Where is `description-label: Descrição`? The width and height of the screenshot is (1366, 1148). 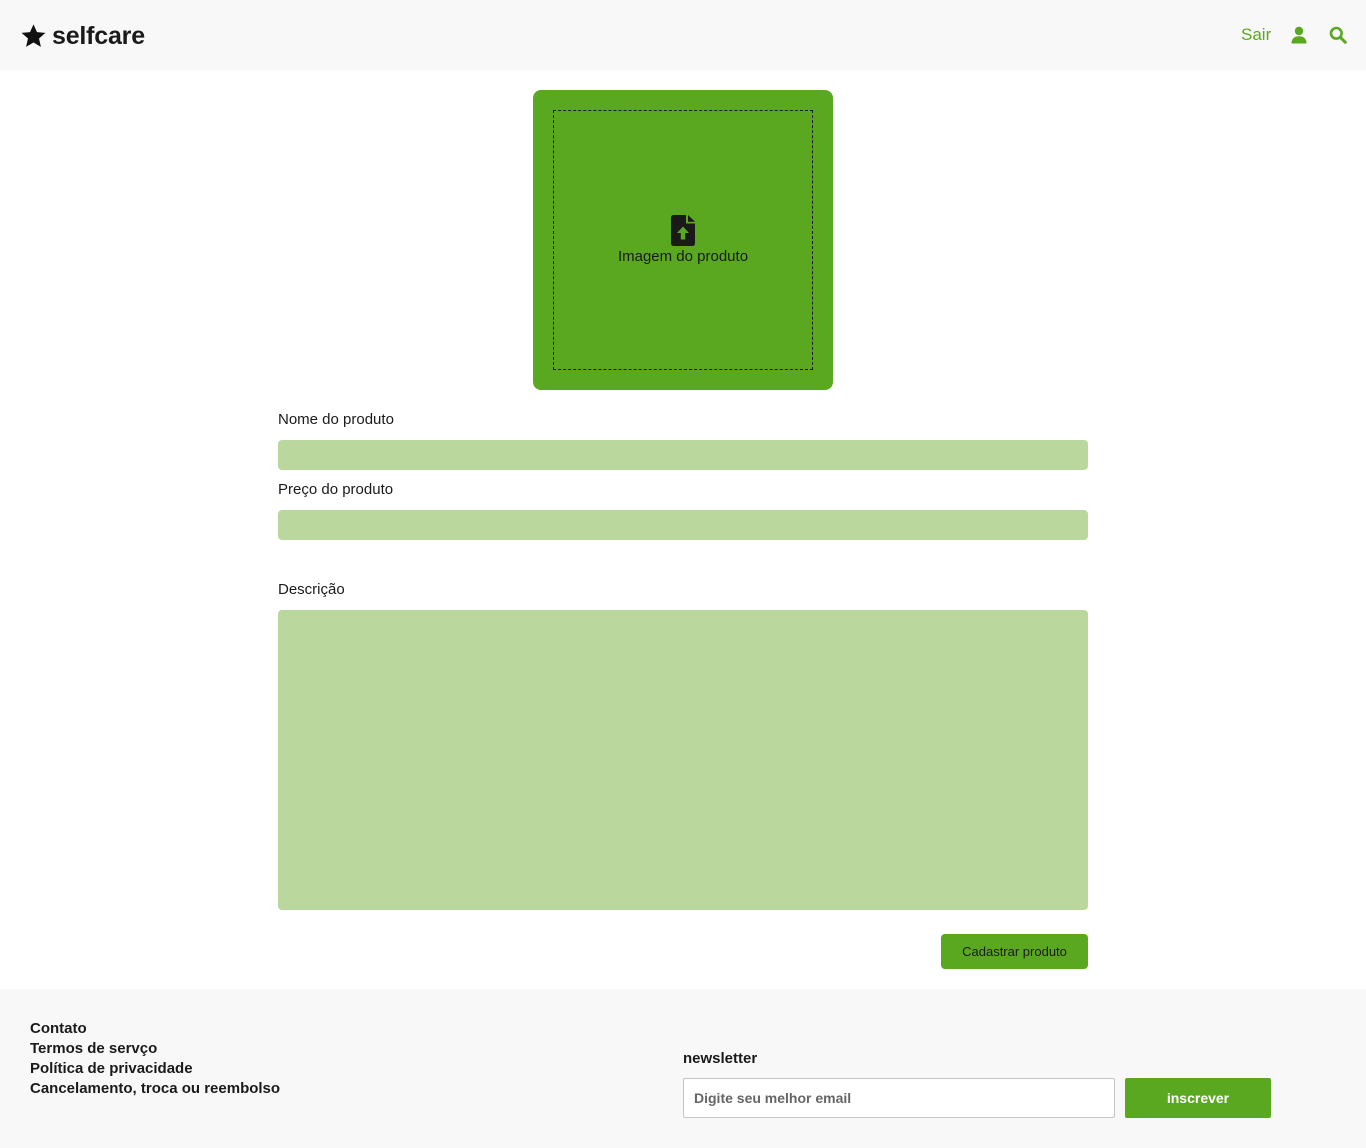
description-label: Descrição is located at coordinates (311, 589).